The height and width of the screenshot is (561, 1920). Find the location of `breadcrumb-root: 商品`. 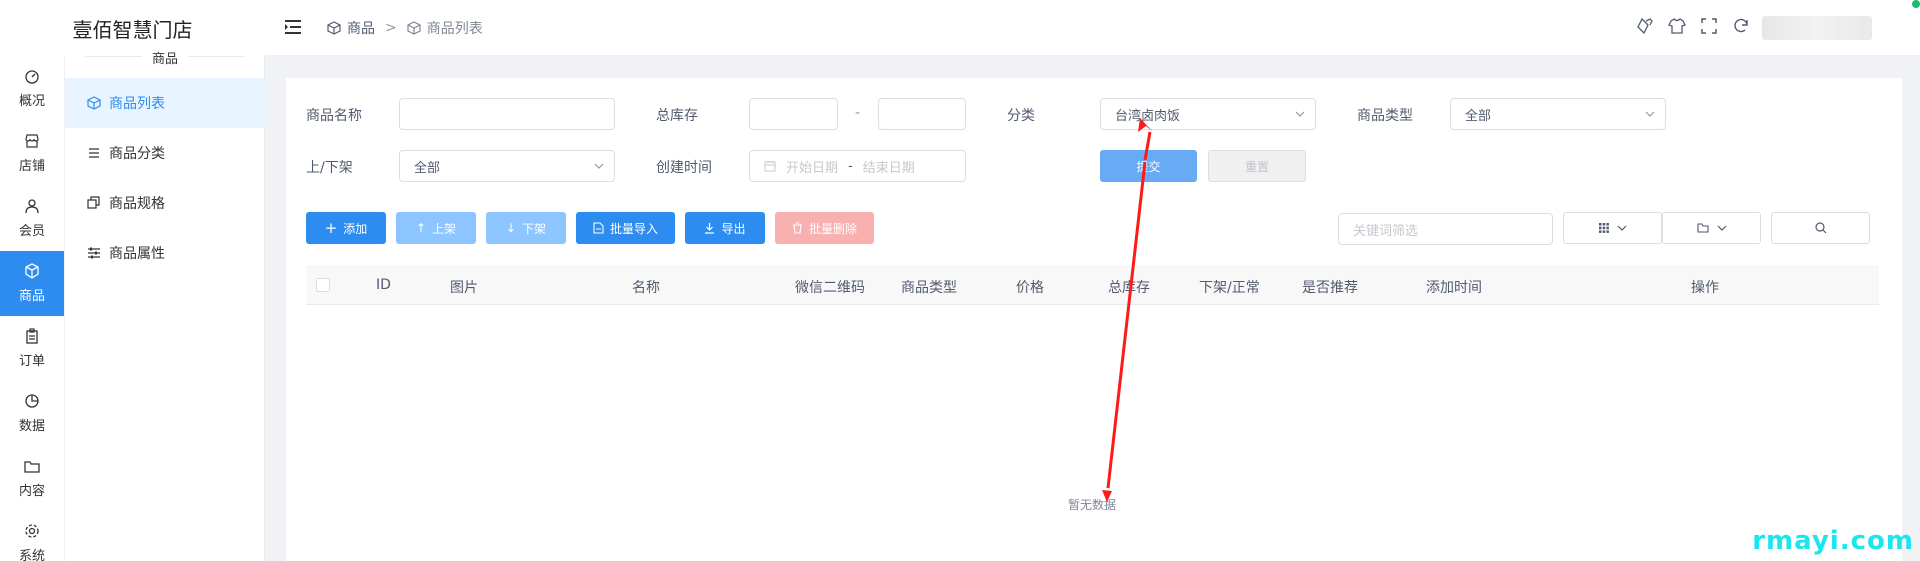

breadcrumb-root: 商品 is located at coordinates (361, 28).